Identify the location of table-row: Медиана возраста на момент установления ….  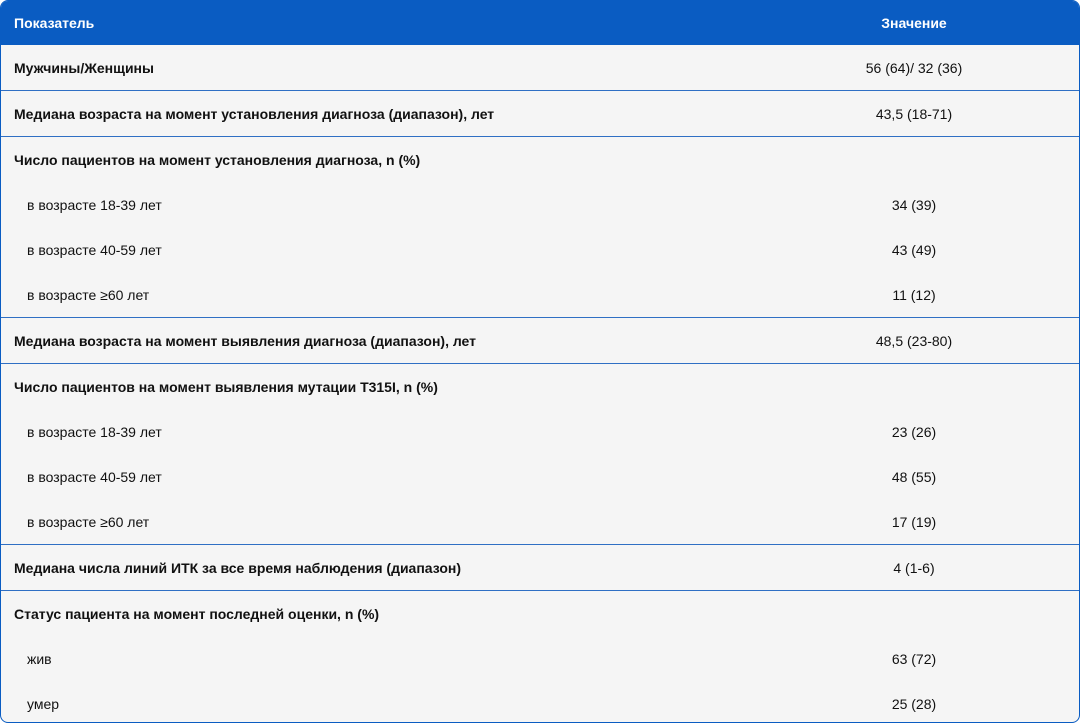
(540, 113).